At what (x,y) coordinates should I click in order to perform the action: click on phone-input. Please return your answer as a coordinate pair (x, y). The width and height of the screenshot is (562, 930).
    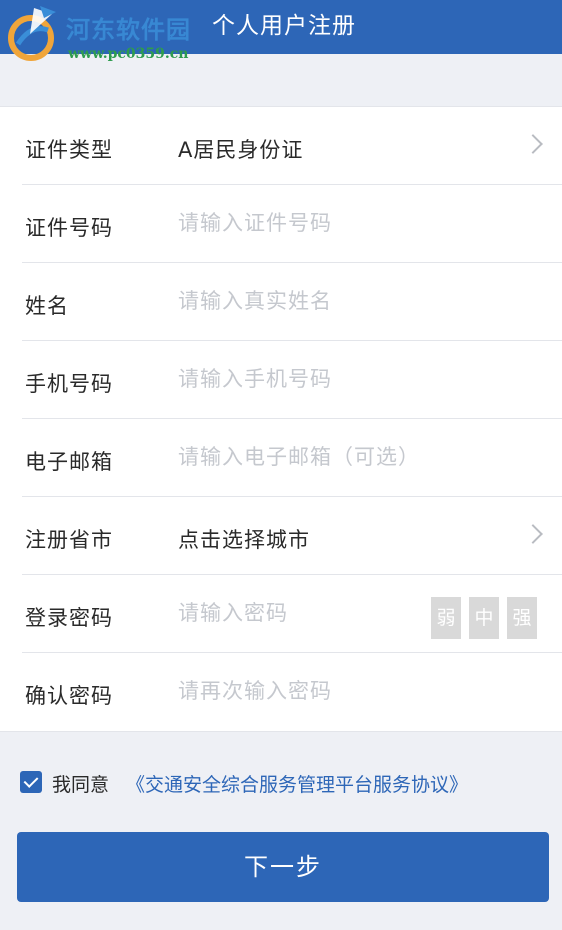
    Looking at the image, I should click on (298, 379).